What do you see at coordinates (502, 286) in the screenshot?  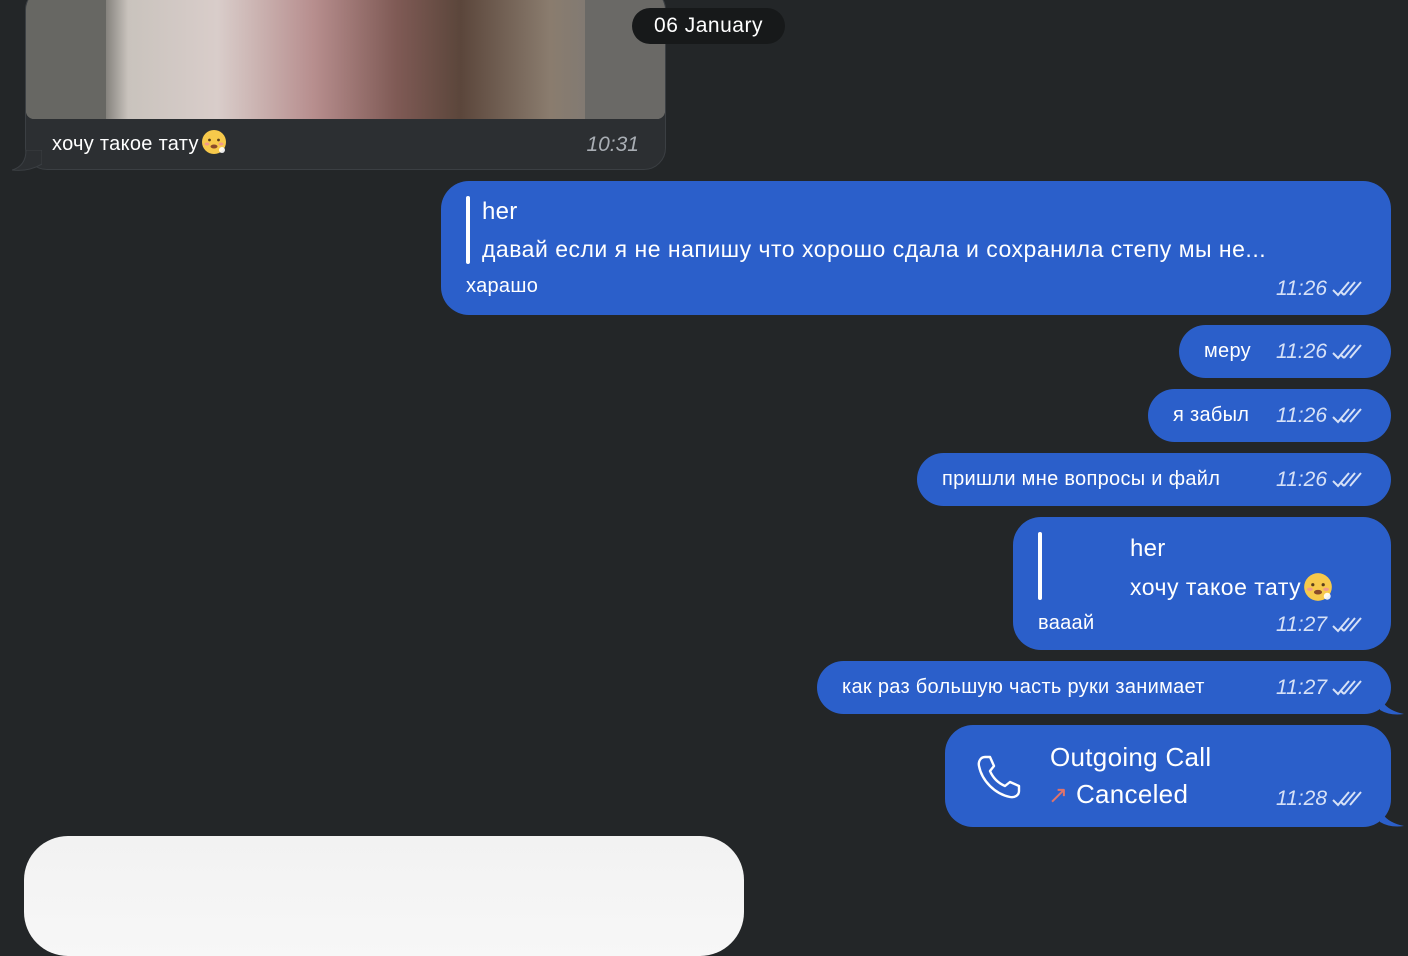 I see `message-text: харашо` at bounding box center [502, 286].